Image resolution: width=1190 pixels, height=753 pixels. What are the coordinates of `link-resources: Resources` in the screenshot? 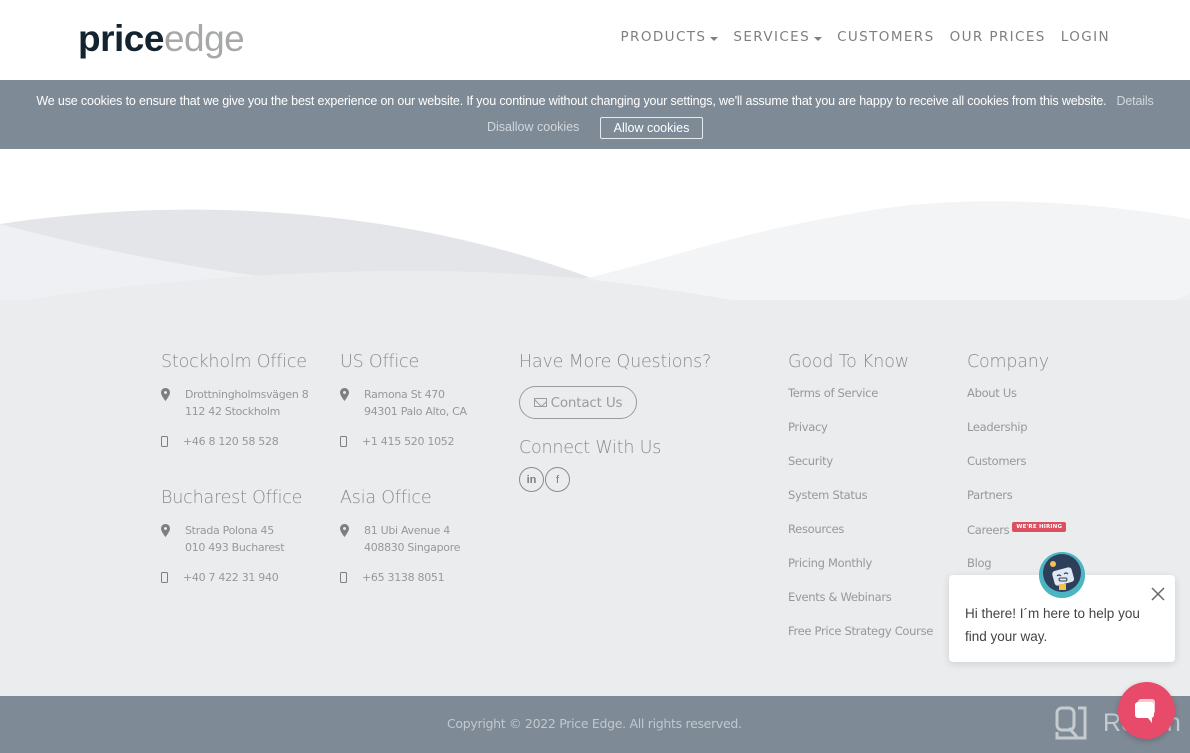 It's located at (860, 539).